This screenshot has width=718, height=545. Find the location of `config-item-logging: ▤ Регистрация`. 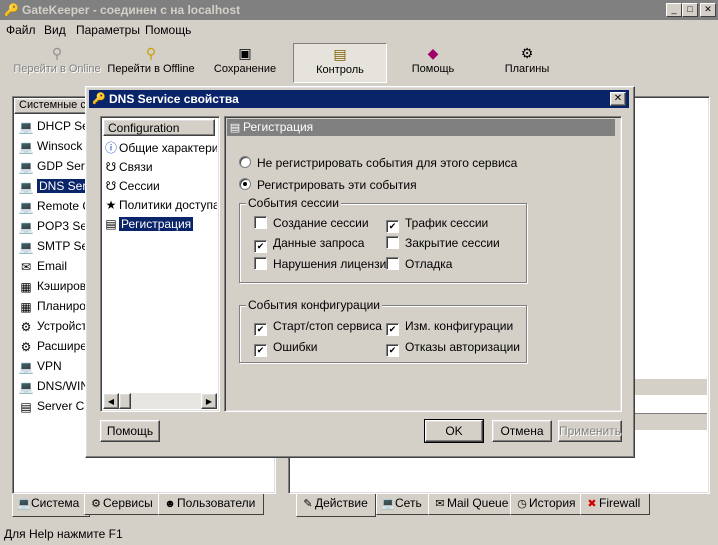

config-item-logging: ▤ Регистрация is located at coordinates (160, 224).